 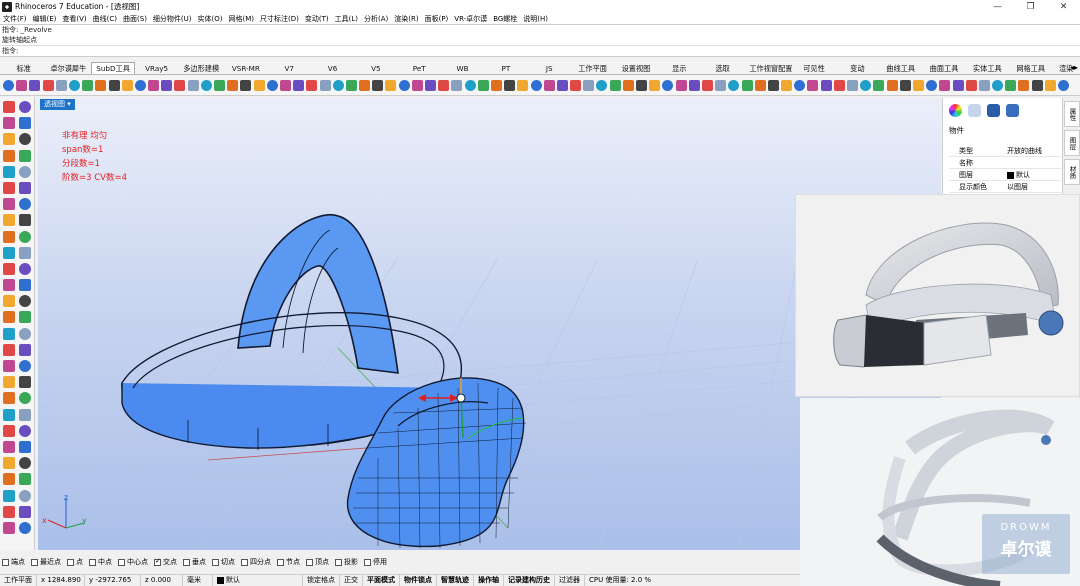 I want to click on osnap-toggle: 中心点, so click(x=133, y=562).